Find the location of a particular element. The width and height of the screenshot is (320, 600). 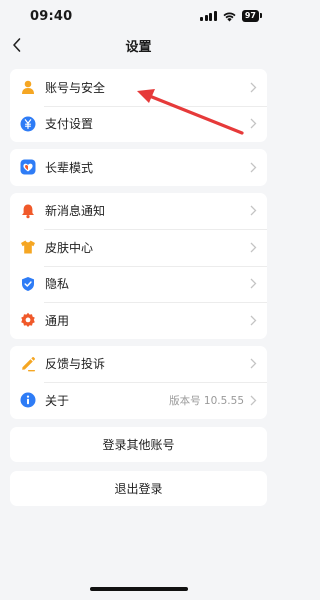

logout-button: 退出登录 is located at coordinates (138, 488).